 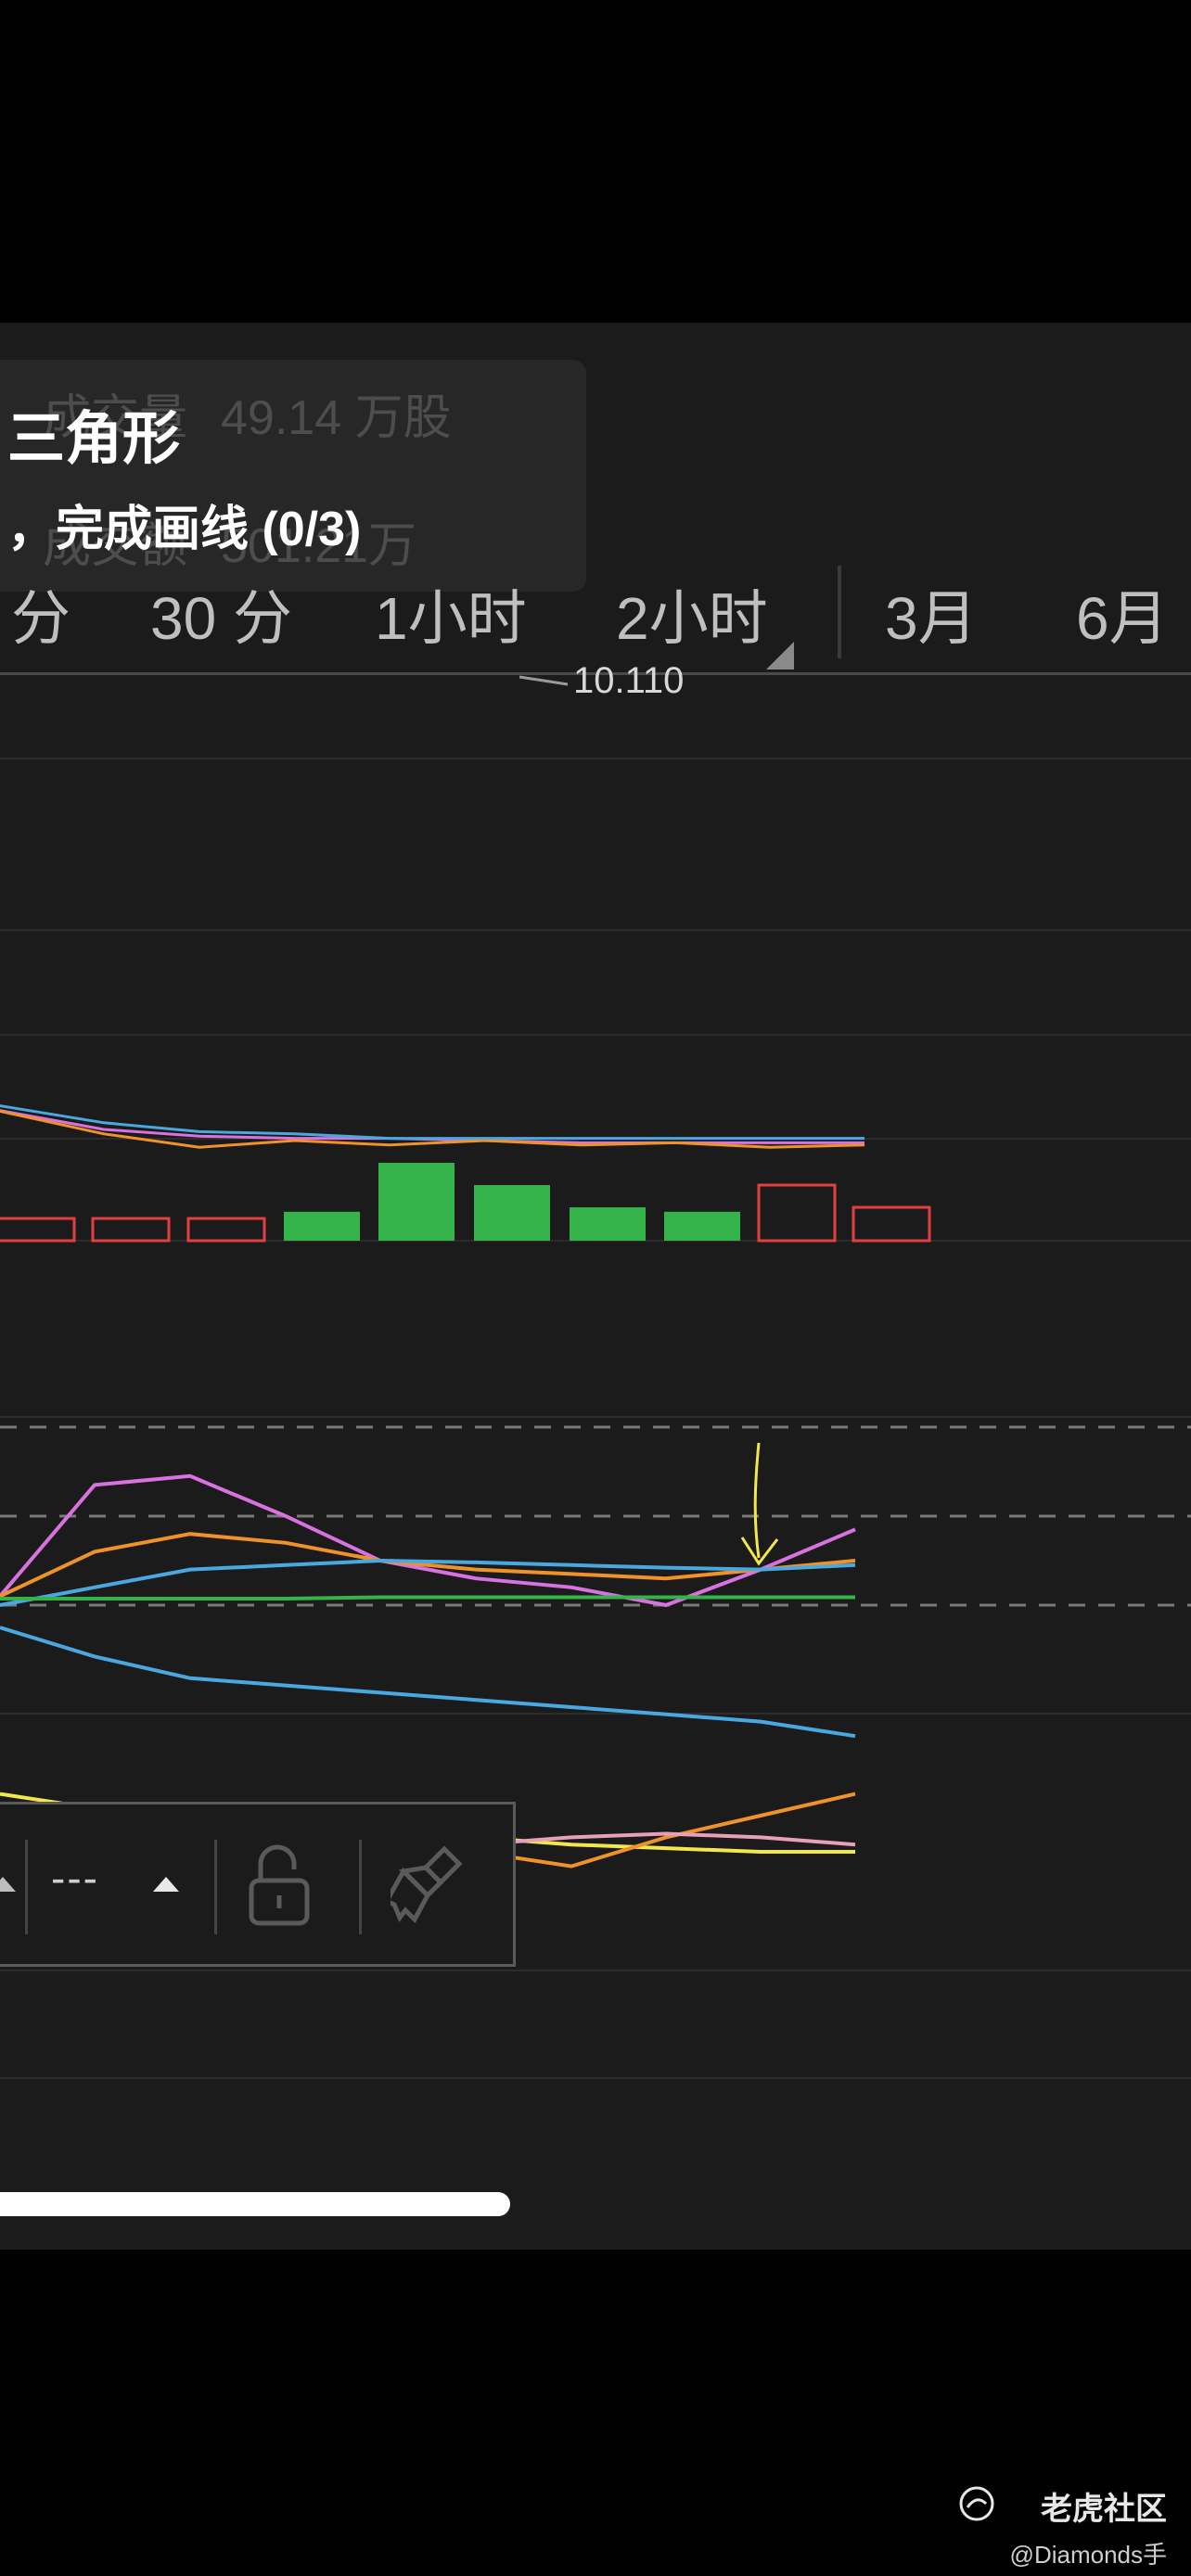 What do you see at coordinates (40, 614) in the screenshot?
I see `tab-minute: 分` at bounding box center [40, 614].